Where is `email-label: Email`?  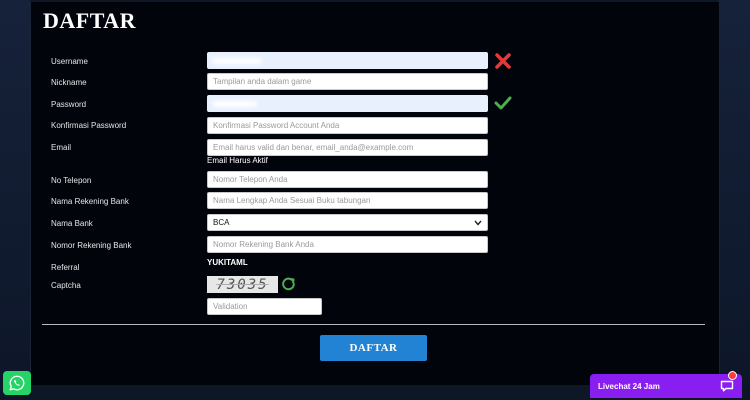 email-label: Email is located at coordinates (61, 147).